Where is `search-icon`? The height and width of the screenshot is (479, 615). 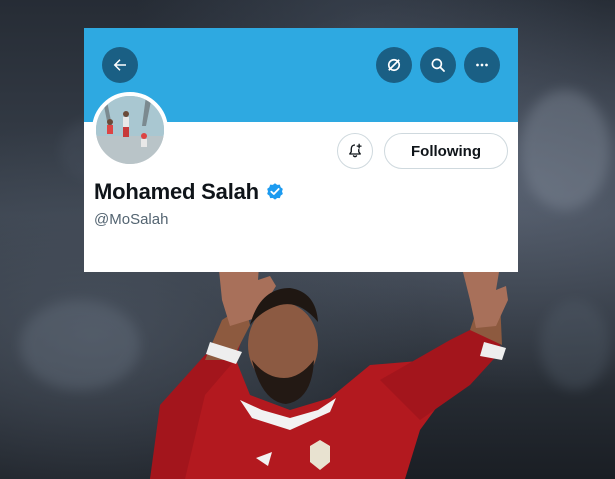
search-icon is located at coordinates (438, 65).